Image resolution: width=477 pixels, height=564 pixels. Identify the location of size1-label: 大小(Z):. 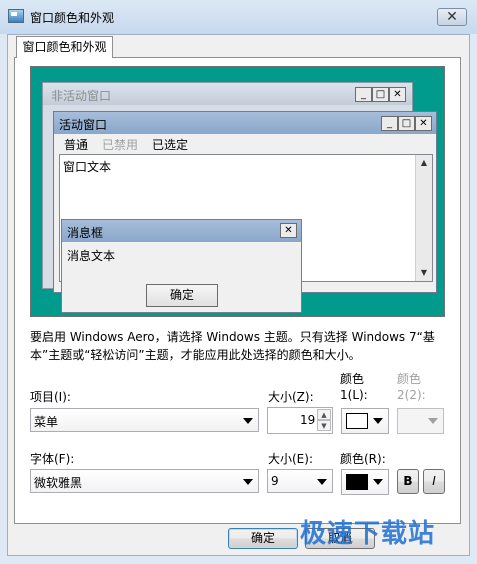
(291, 397).